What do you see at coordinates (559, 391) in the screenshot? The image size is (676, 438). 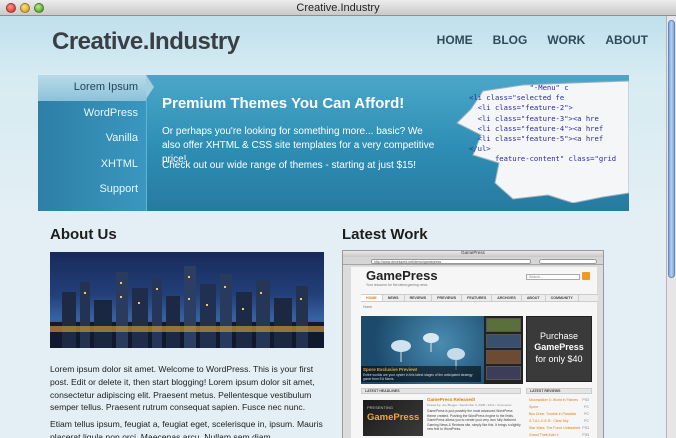 I see `latest-reviews-heading: LATEST REVIEWS` at bounding box center [559, 391].